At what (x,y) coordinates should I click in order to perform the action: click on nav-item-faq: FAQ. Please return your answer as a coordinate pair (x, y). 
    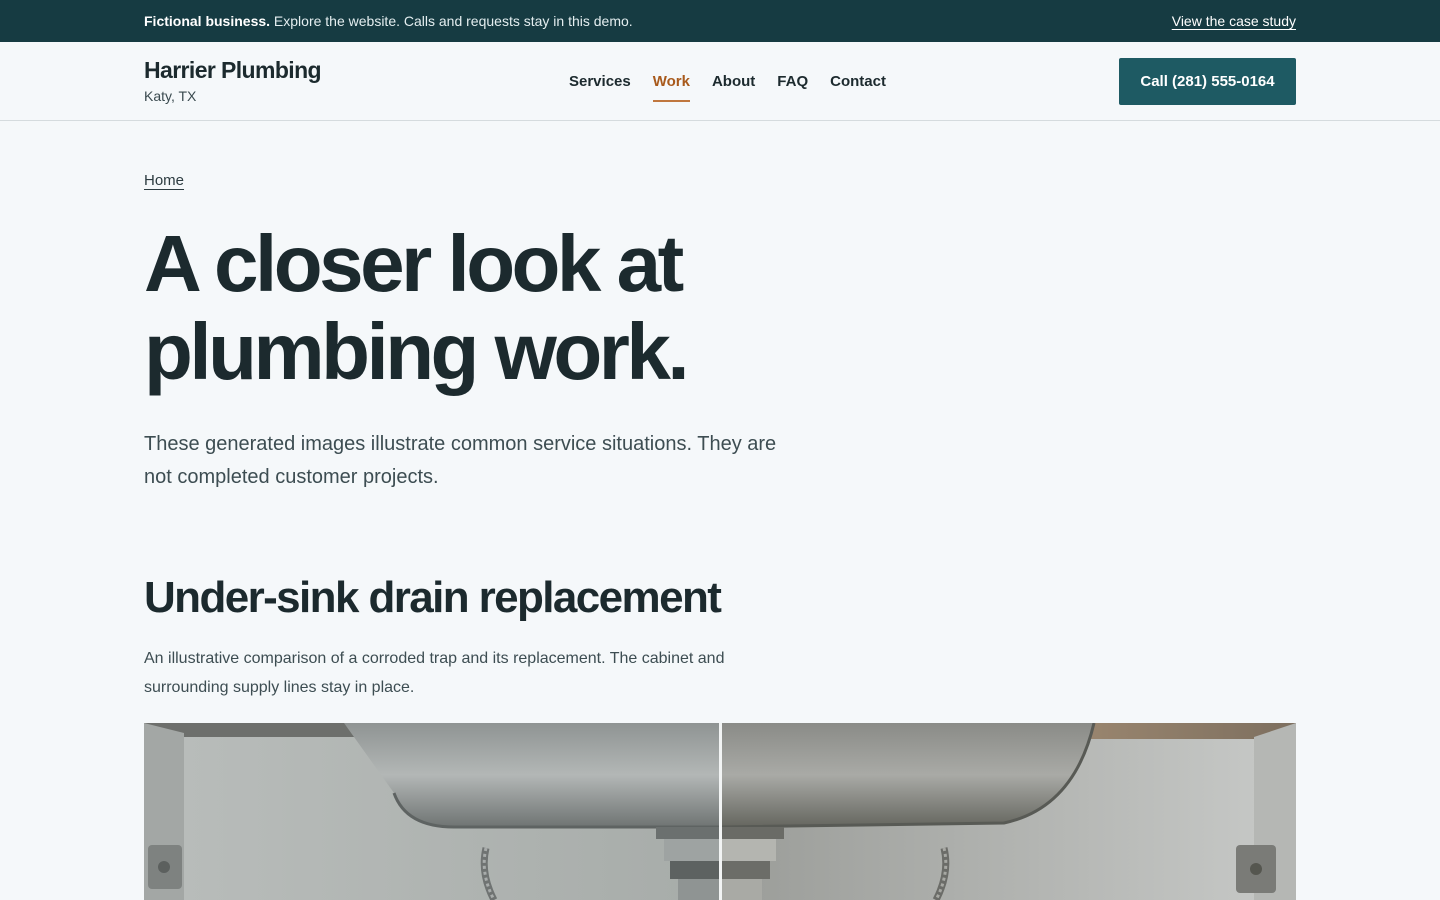
    Looking at the image, I should click on (792, 81).